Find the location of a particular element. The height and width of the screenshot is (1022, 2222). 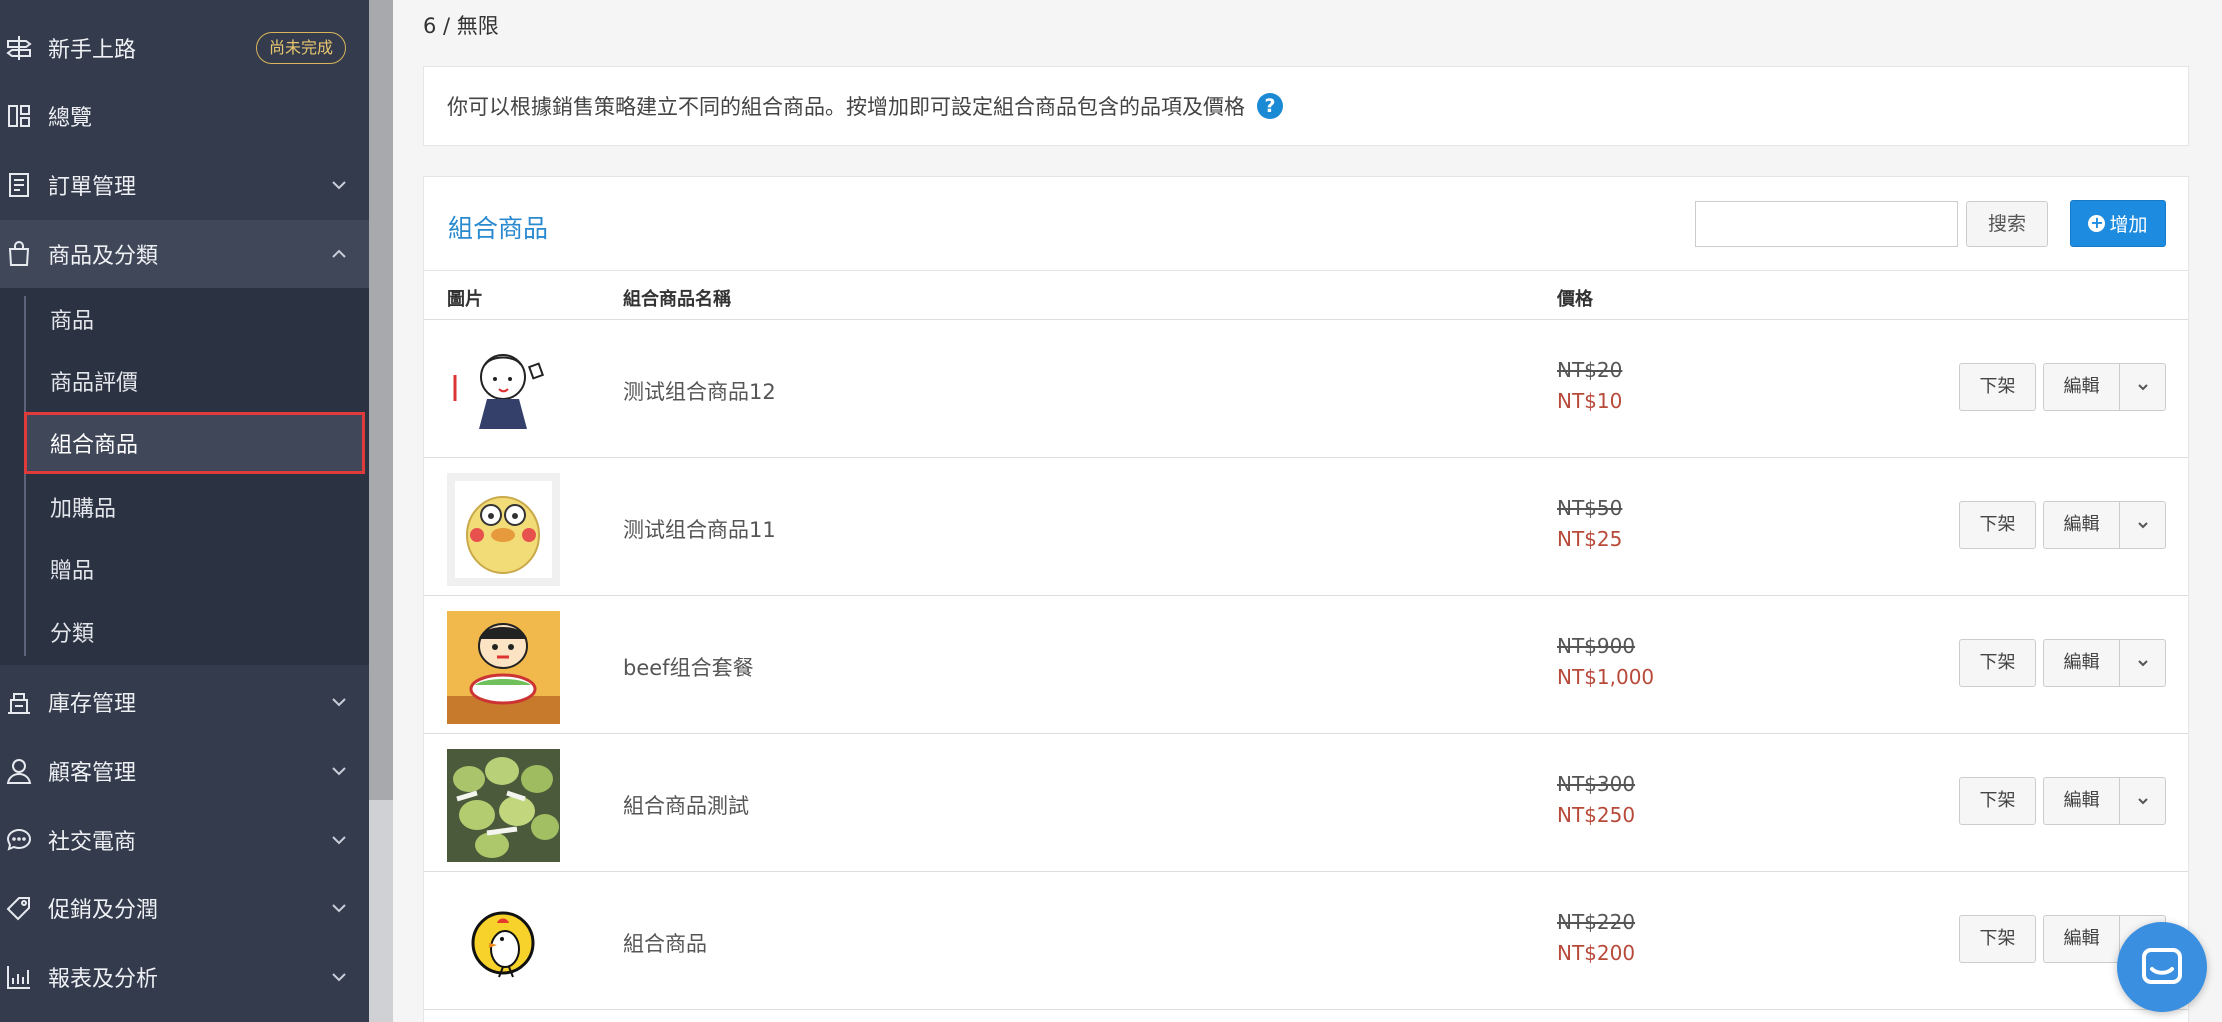

table-row: beef组合套餐 NT$900 NT$1,000 下架 編輯 is located at coordinates (1306, 665).